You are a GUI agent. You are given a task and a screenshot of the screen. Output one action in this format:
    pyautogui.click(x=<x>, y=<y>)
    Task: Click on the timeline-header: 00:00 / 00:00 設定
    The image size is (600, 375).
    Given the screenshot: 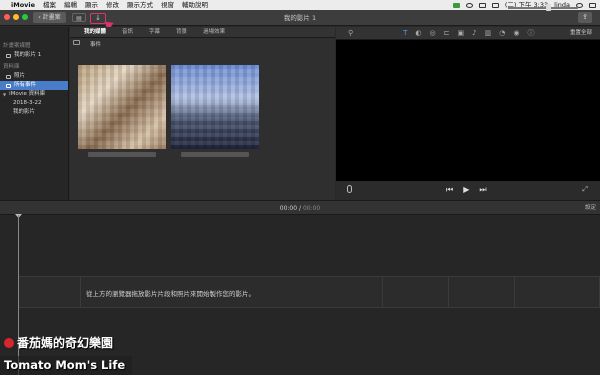 What is the action you would take?
    pyautogui.click(x=300, y=207)
    